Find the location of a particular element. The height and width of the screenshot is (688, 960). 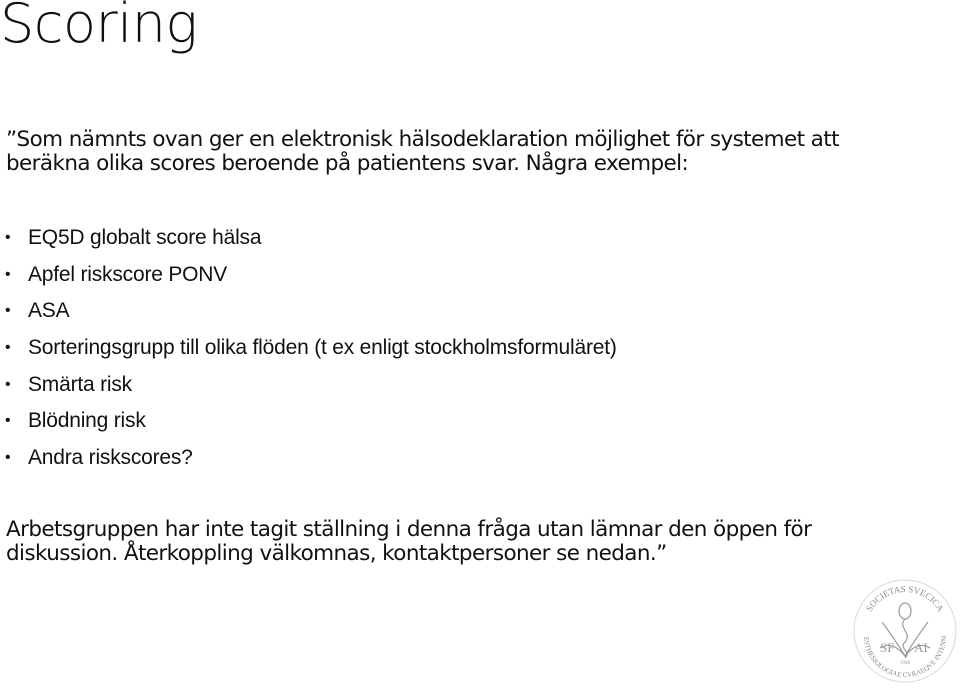

seal-year: 1946 is located at coordinates (905, 663).